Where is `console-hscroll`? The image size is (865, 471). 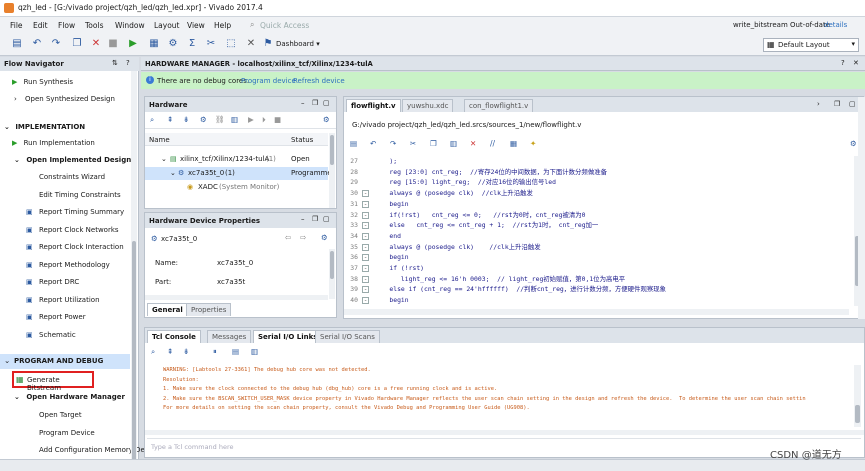 console-hscroll is located at coordinates (504, 432).